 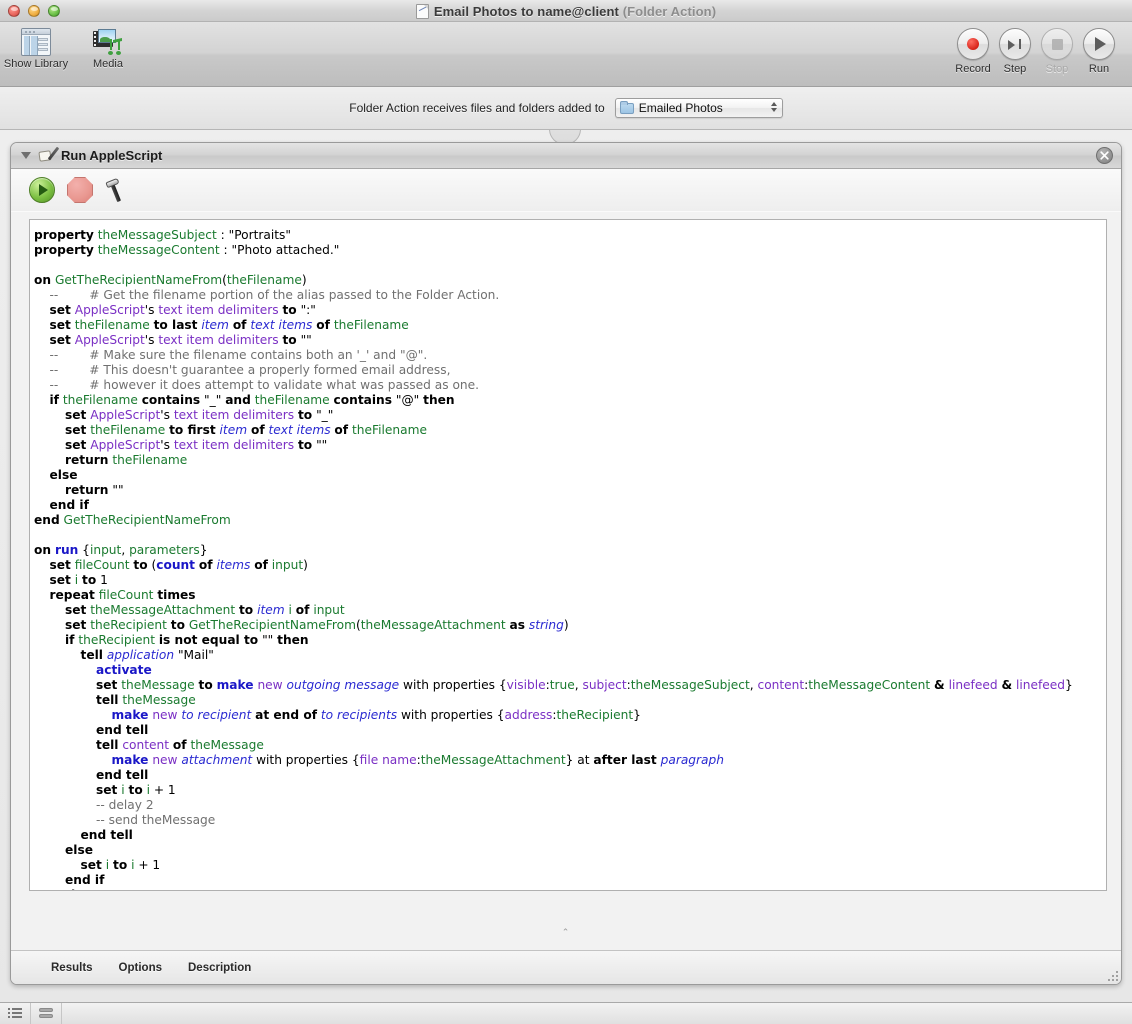 What do you see at coordinates (119, 190) in the screenshot?
I see `compile-script-button` at bounding box center [119, 190].